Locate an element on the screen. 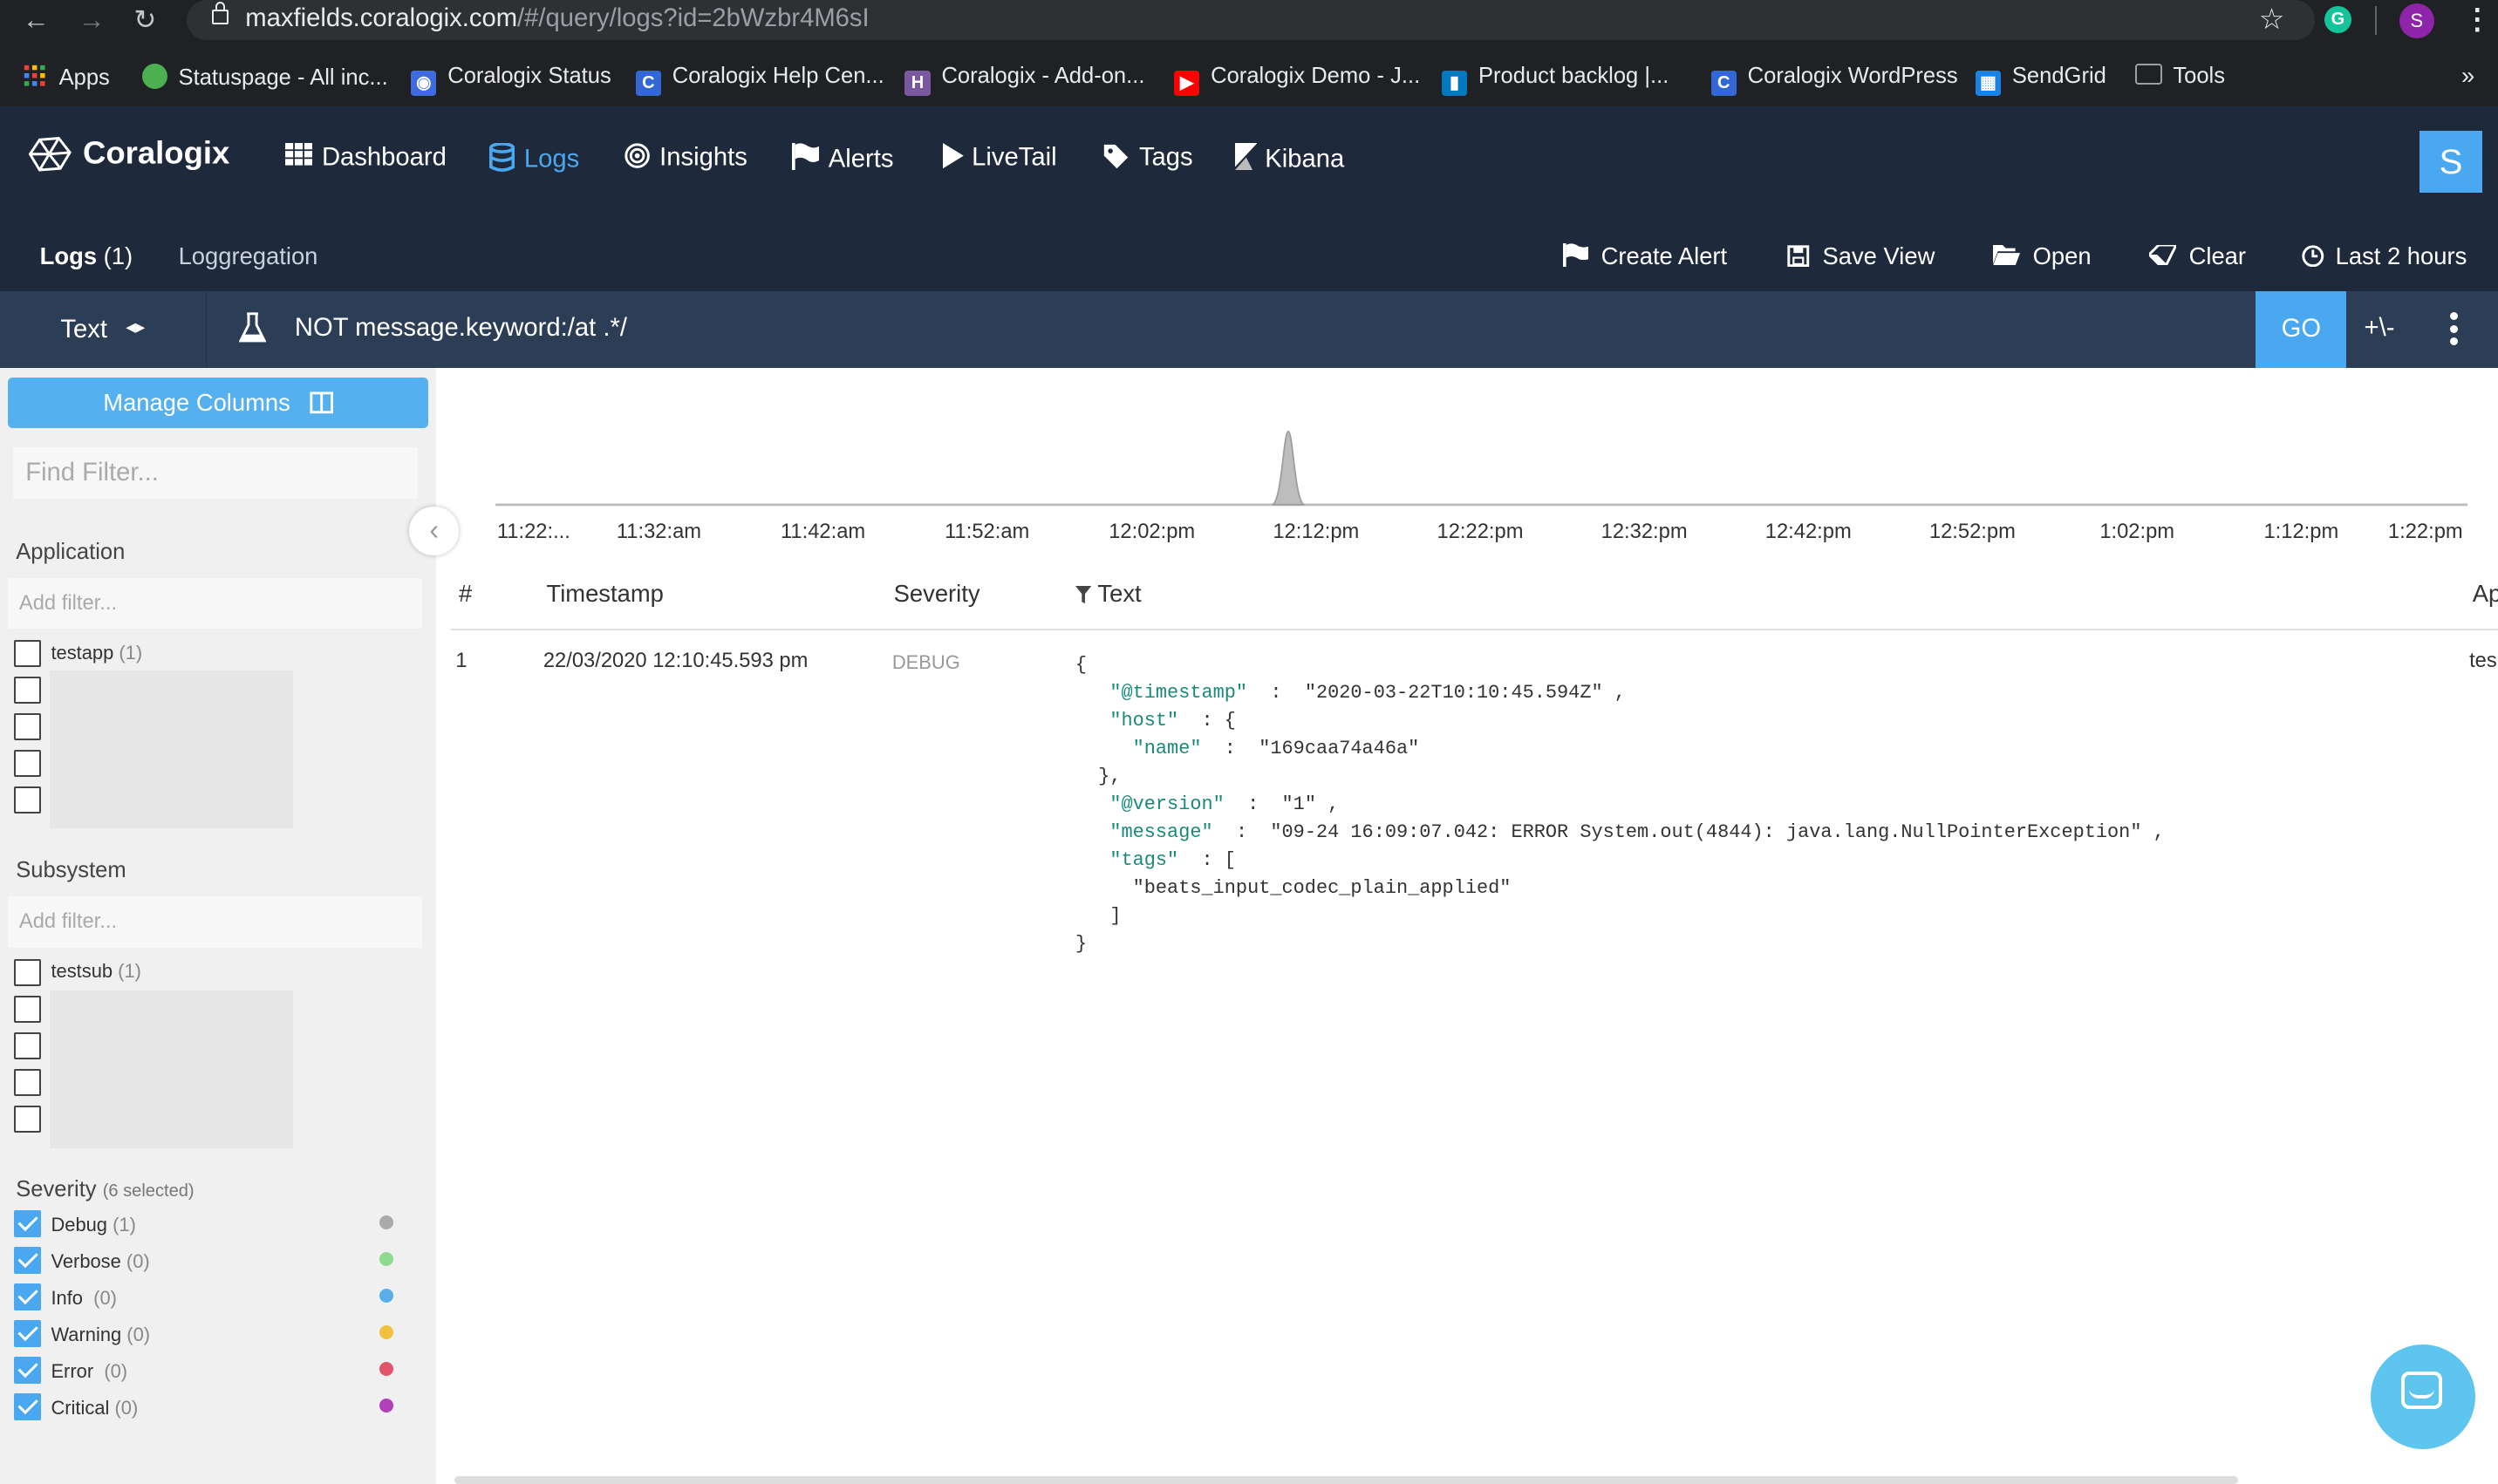 The image size is (2498, 1484). severity-item-error: Error (0) is located at coordinates (89, 1371).